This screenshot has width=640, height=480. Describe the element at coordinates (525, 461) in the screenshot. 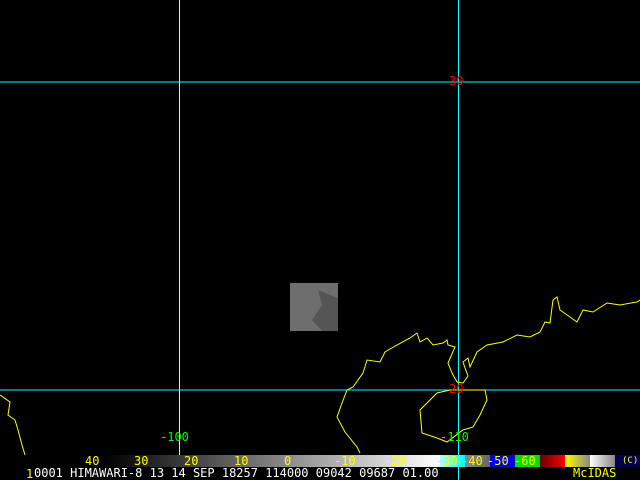

I see `colorbar-label: -60` at that location.